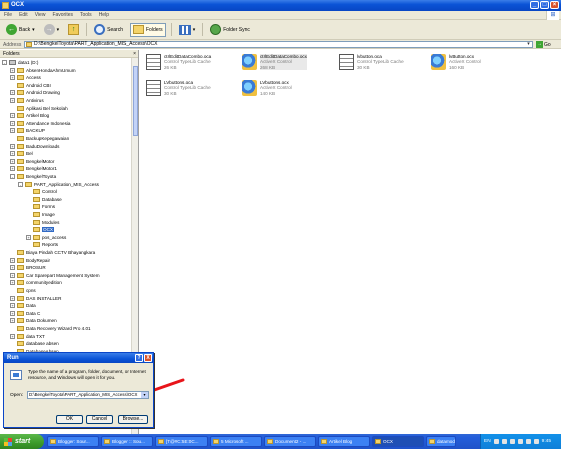 The height and width of the screenshot is (449, 561). I want to click on file-item: LVbuttons.ocx ActiveX Control 140 KB, so click(288, 91).